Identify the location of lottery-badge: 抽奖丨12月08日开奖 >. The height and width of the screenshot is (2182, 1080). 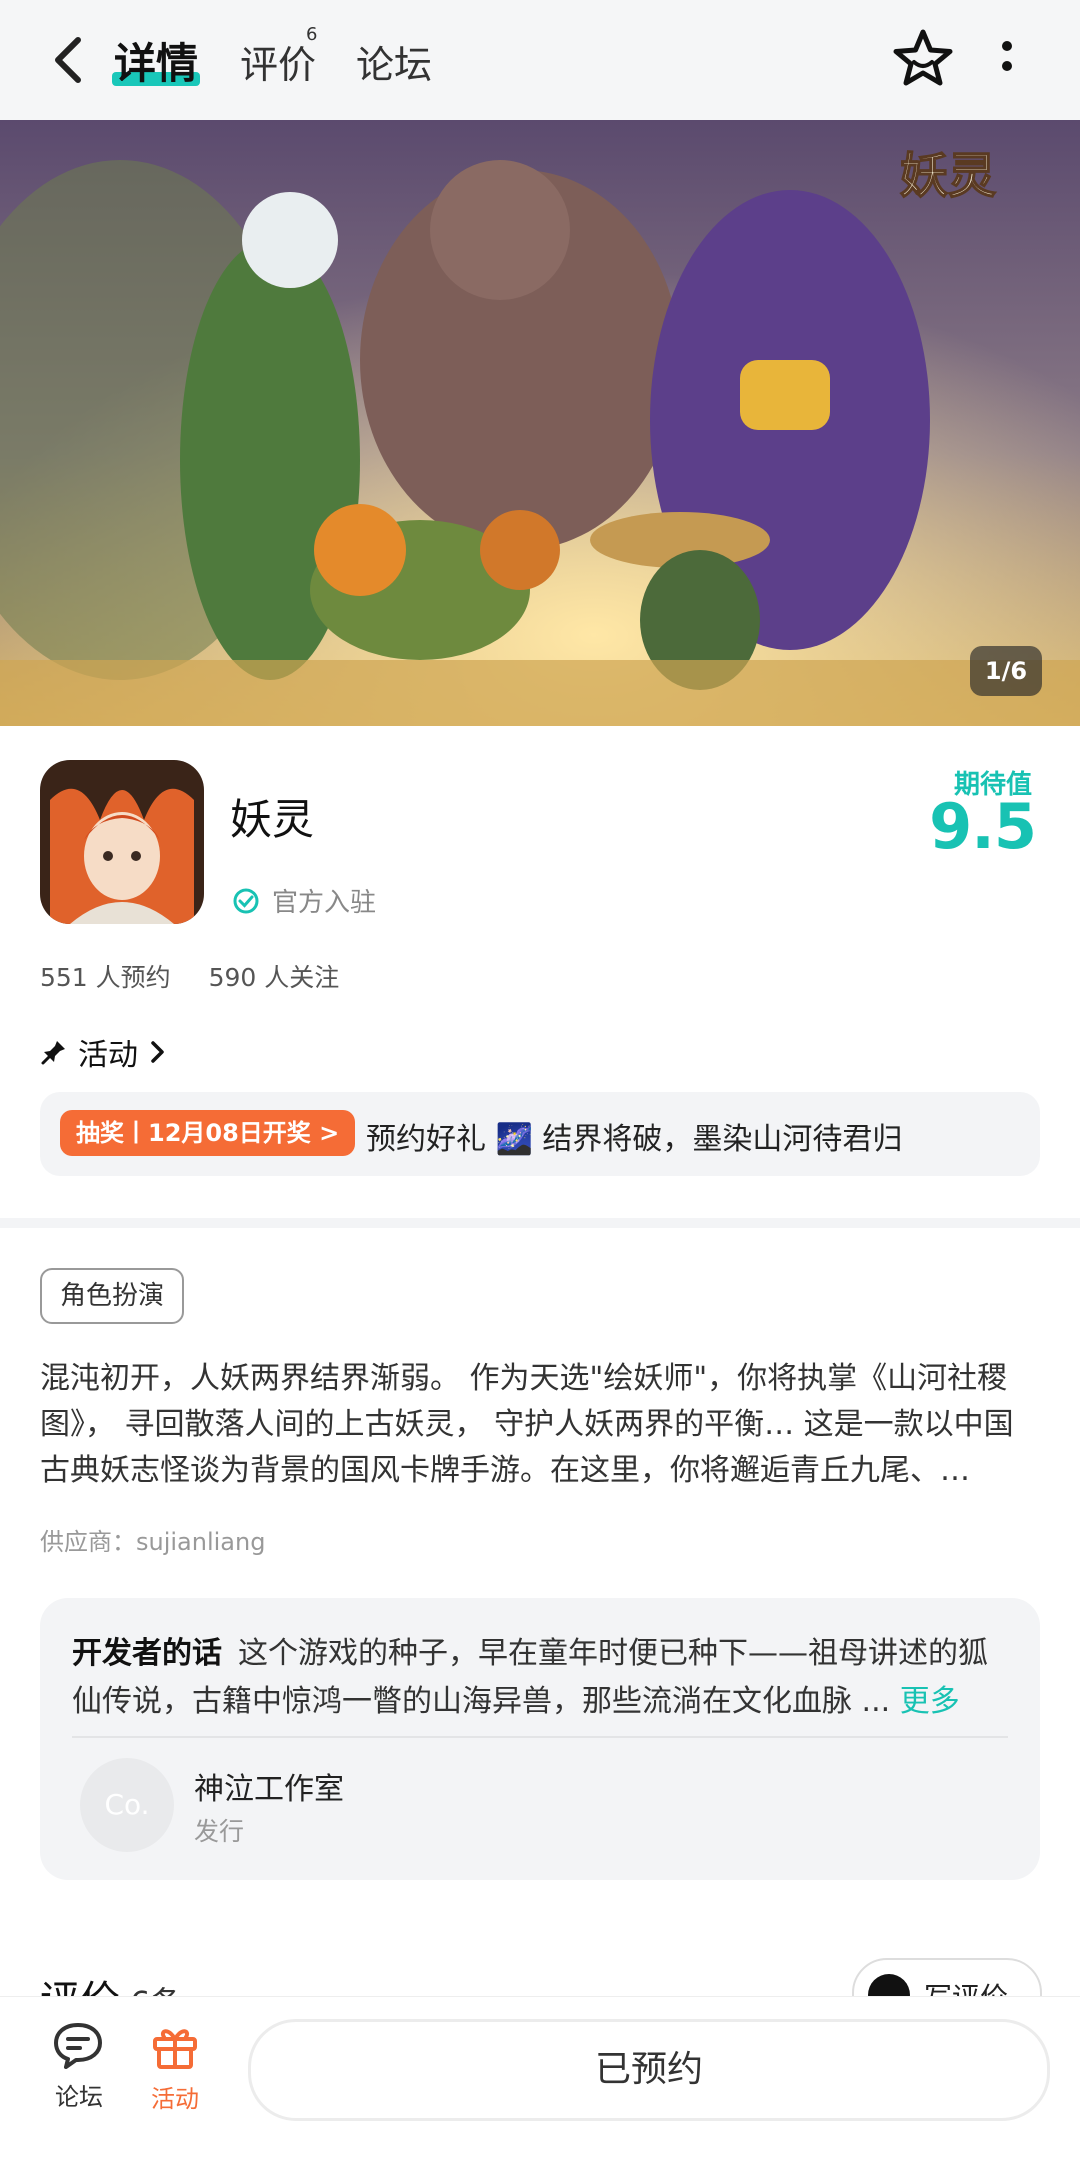
(208, 1133).